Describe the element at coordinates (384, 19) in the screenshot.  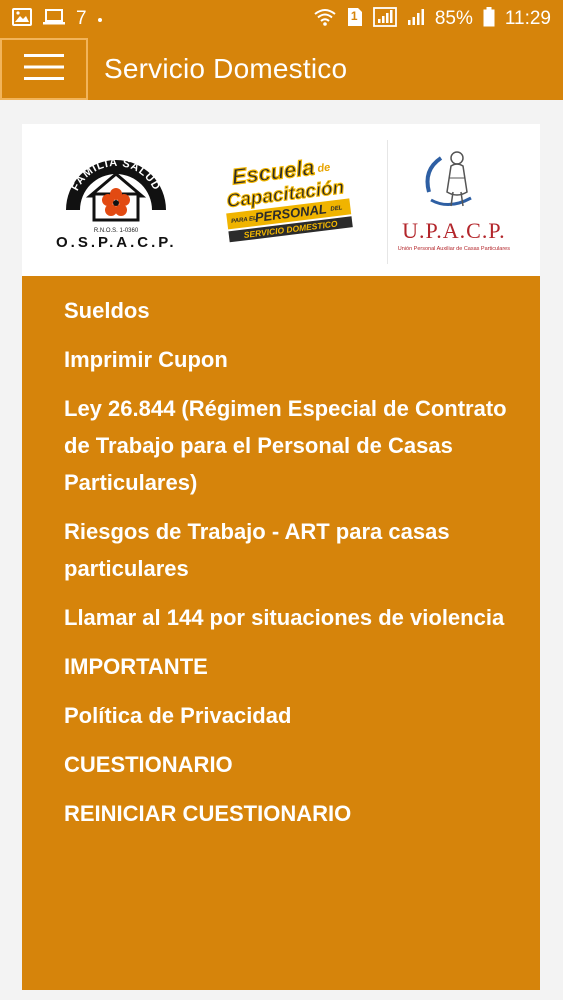
I see `signal-icon` at that location.